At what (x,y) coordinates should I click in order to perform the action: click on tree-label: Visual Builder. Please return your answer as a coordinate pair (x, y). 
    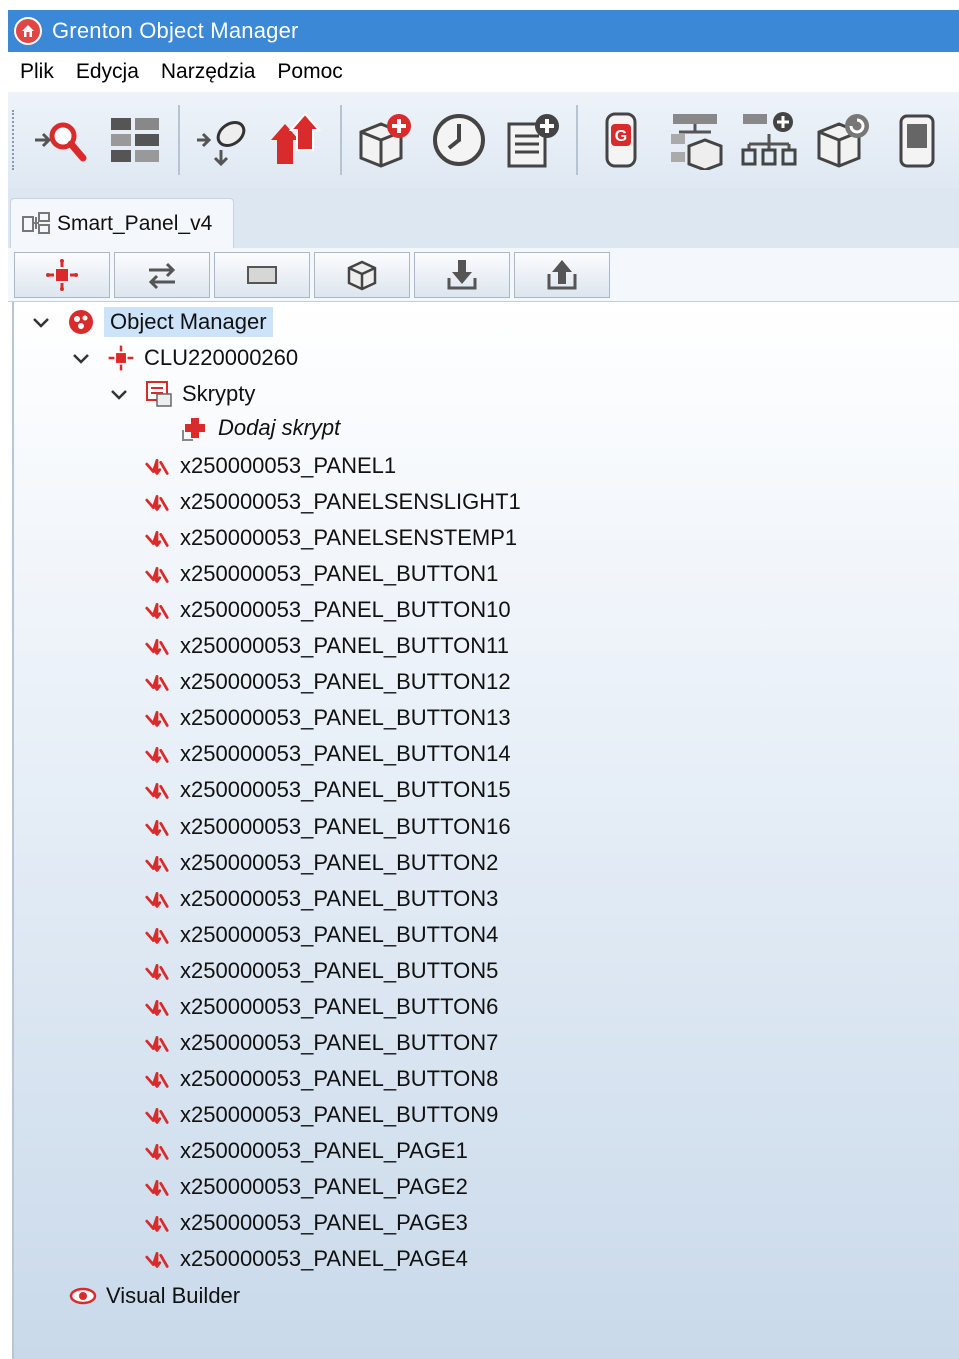
    Looking at the image, I should click on (173, 1295).